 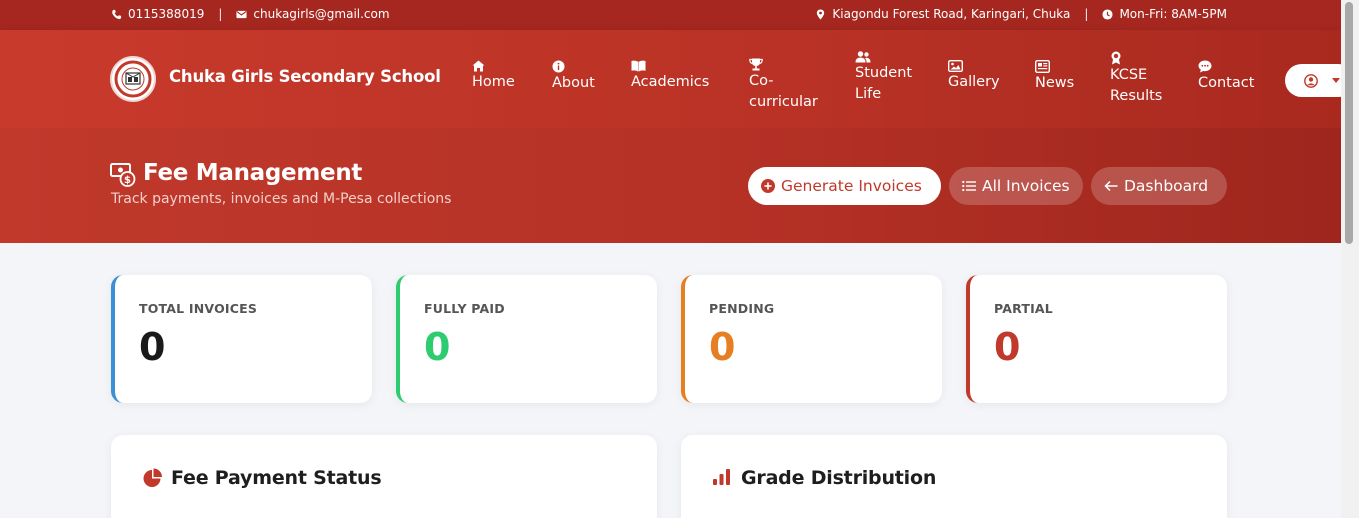 I want to click on nav-label: Gallery, so click(x=974, y=82).